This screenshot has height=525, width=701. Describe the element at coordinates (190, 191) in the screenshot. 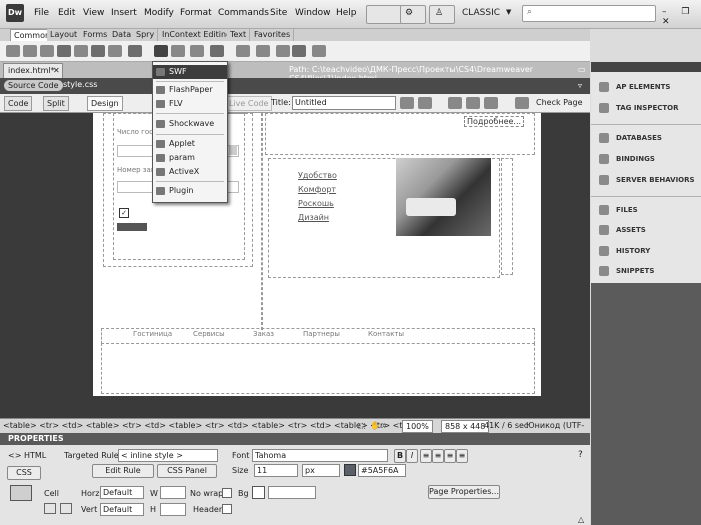

I see `menu-item-plugin: Plugin` at that location.